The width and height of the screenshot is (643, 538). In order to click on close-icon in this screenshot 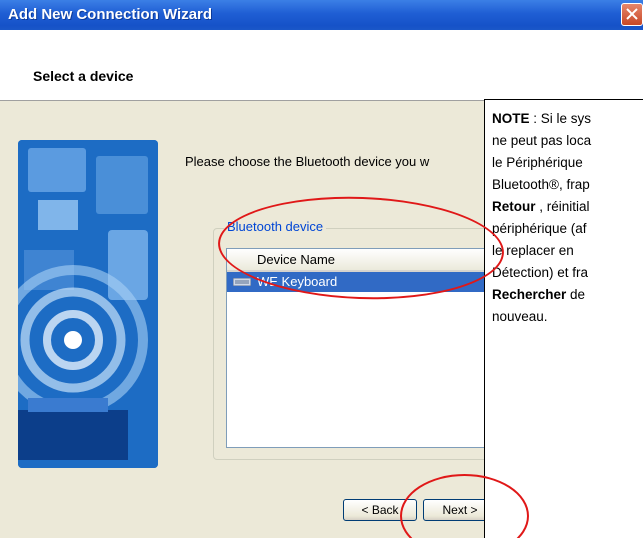, I will do `click(632, 14)`.